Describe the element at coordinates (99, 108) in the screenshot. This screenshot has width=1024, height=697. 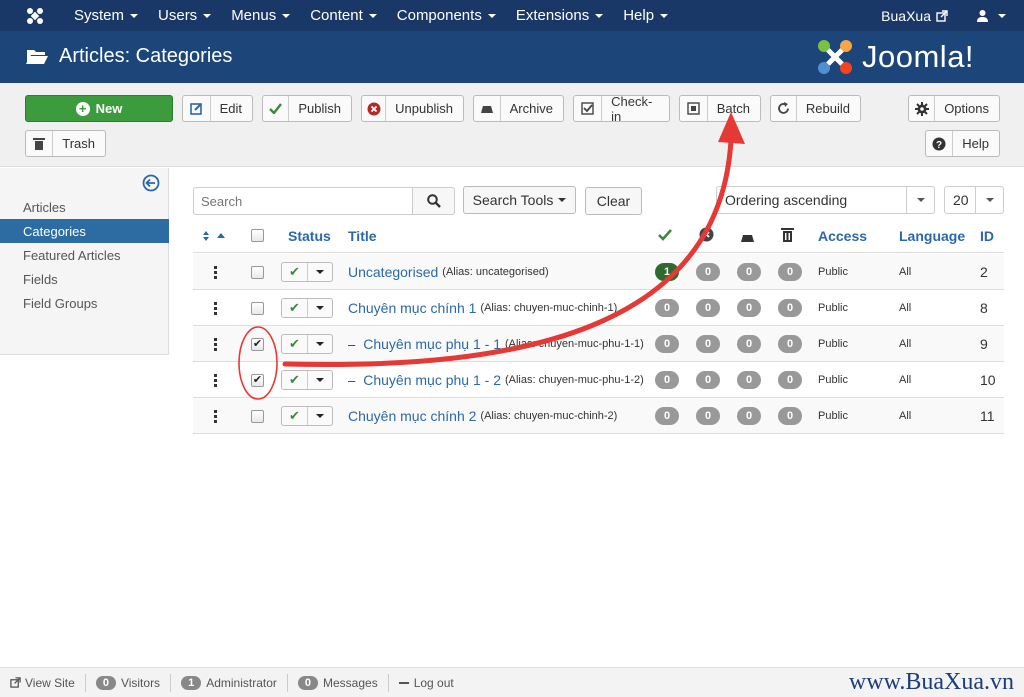
I see `new-button: + New` at that location.